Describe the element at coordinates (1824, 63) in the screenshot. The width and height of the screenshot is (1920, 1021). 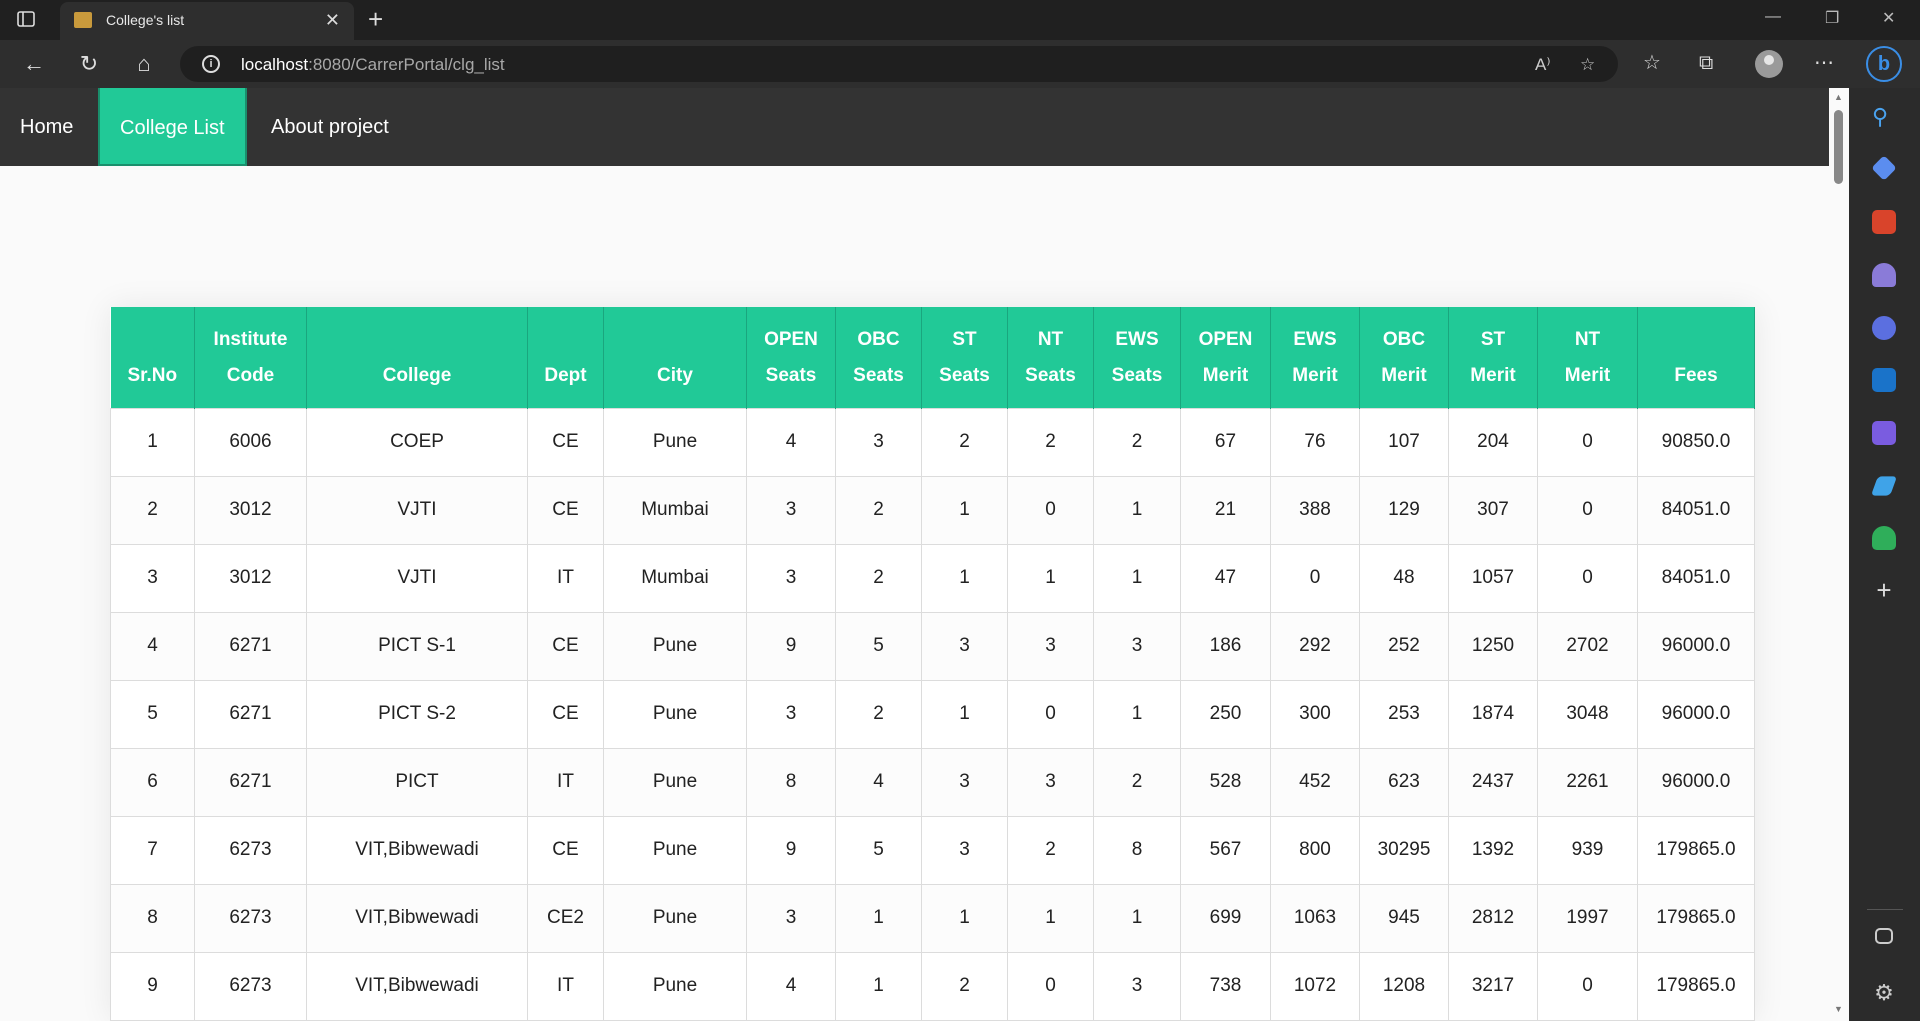
I see `more-menu-icon: ⋯` at that location.